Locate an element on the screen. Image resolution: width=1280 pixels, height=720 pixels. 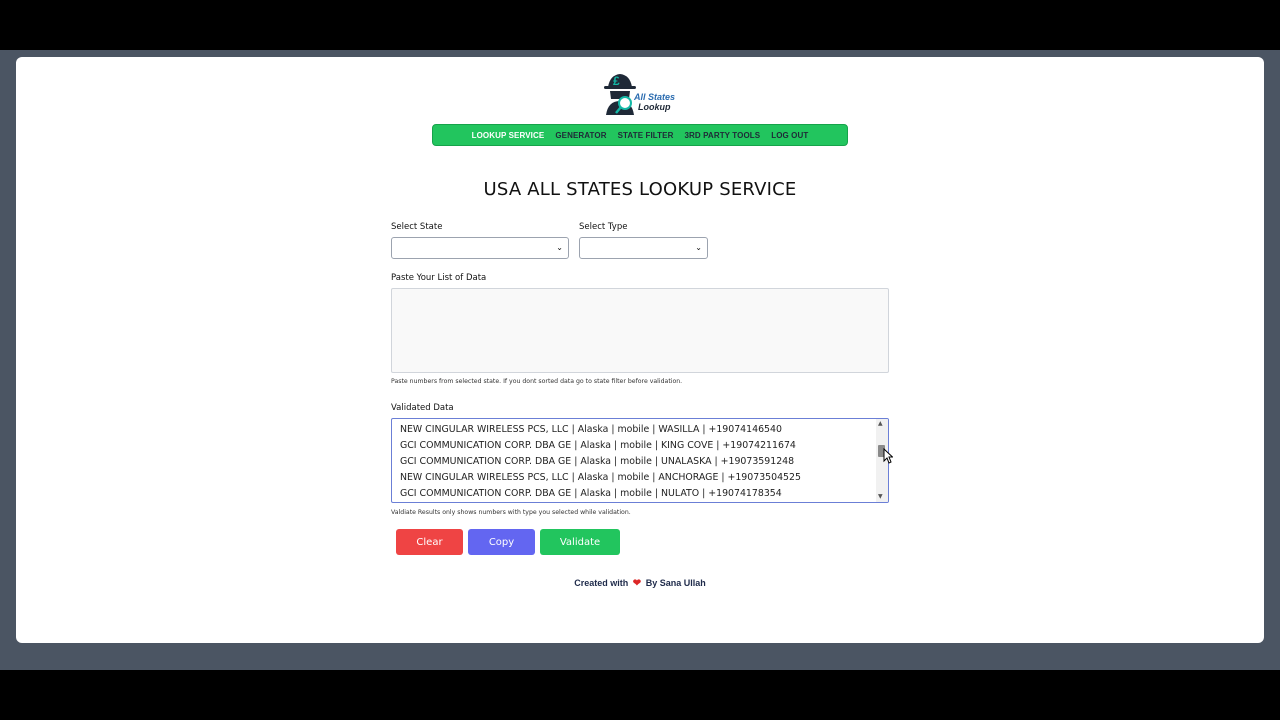
brand-name: All States Lookup is located at coordinates (653, 102).